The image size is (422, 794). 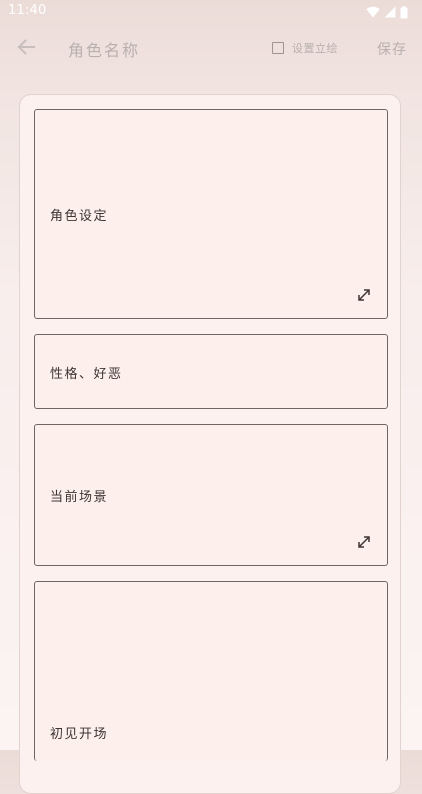 What do you see at coordinates (278, 48) in the screenshot?
I see `checkbox-icon` at bounding box center [278, 48].